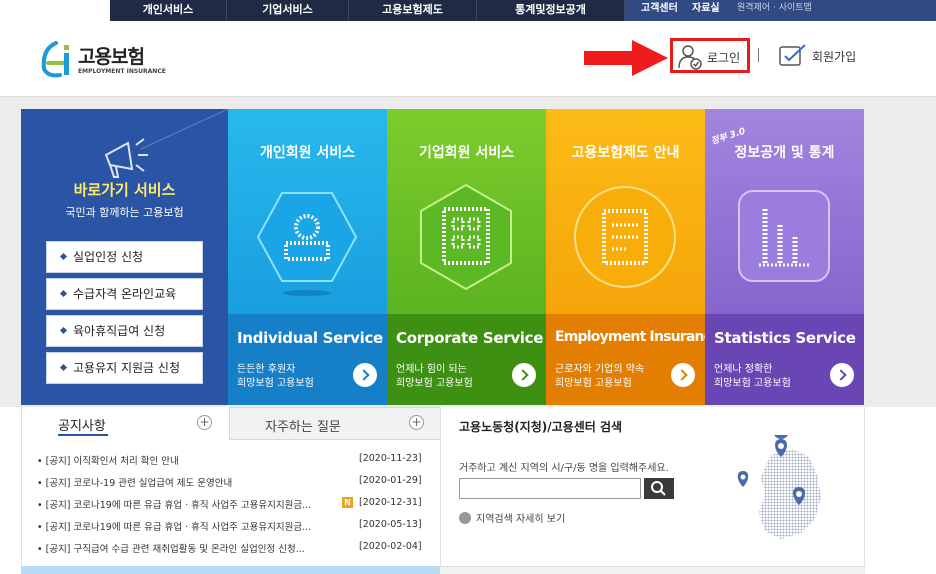 The width and height of the screenshot is (936, 574). Describe the element at coordinates (792, 55) in the screenshot. I see `signup-icon` at that location.